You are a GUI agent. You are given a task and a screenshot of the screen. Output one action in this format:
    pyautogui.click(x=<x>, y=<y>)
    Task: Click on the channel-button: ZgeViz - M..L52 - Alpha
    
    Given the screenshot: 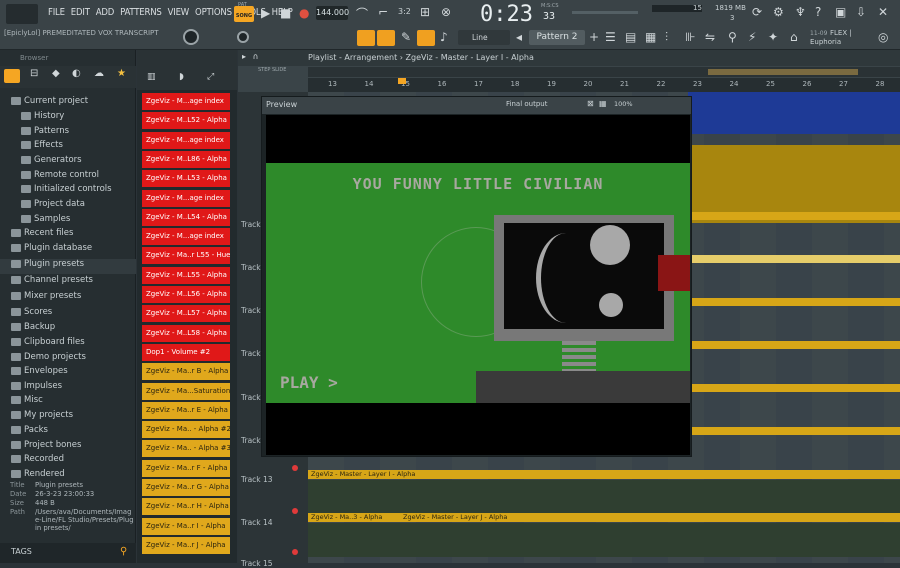 What is the action you would take?
    pyautogui.click(x=186, y=121)
    